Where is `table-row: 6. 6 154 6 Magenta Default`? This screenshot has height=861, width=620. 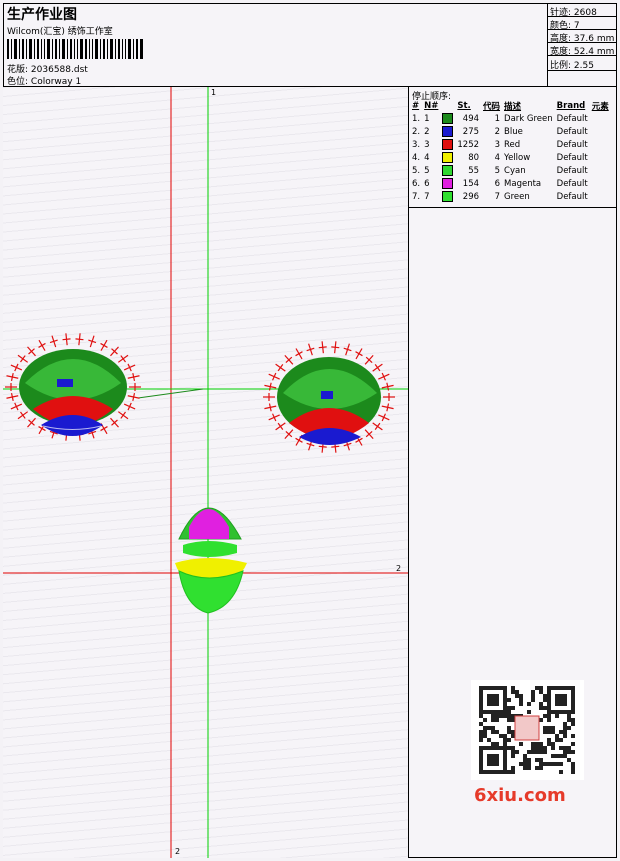 table-row: 6. 6 154 6 Magenta Default is located at coordinates (510, 183).